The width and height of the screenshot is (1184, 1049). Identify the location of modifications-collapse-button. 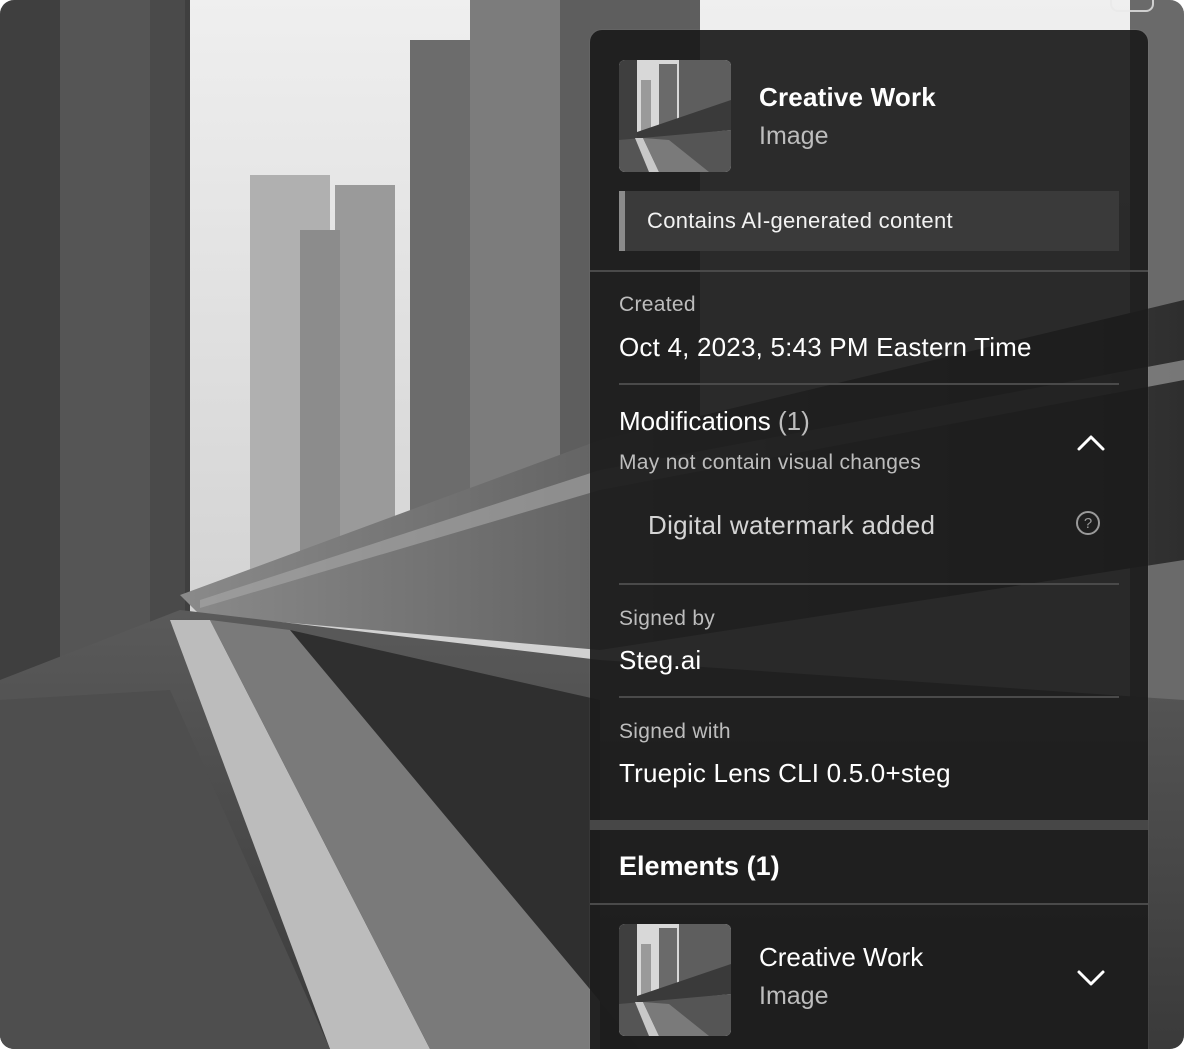
(1091, 443).